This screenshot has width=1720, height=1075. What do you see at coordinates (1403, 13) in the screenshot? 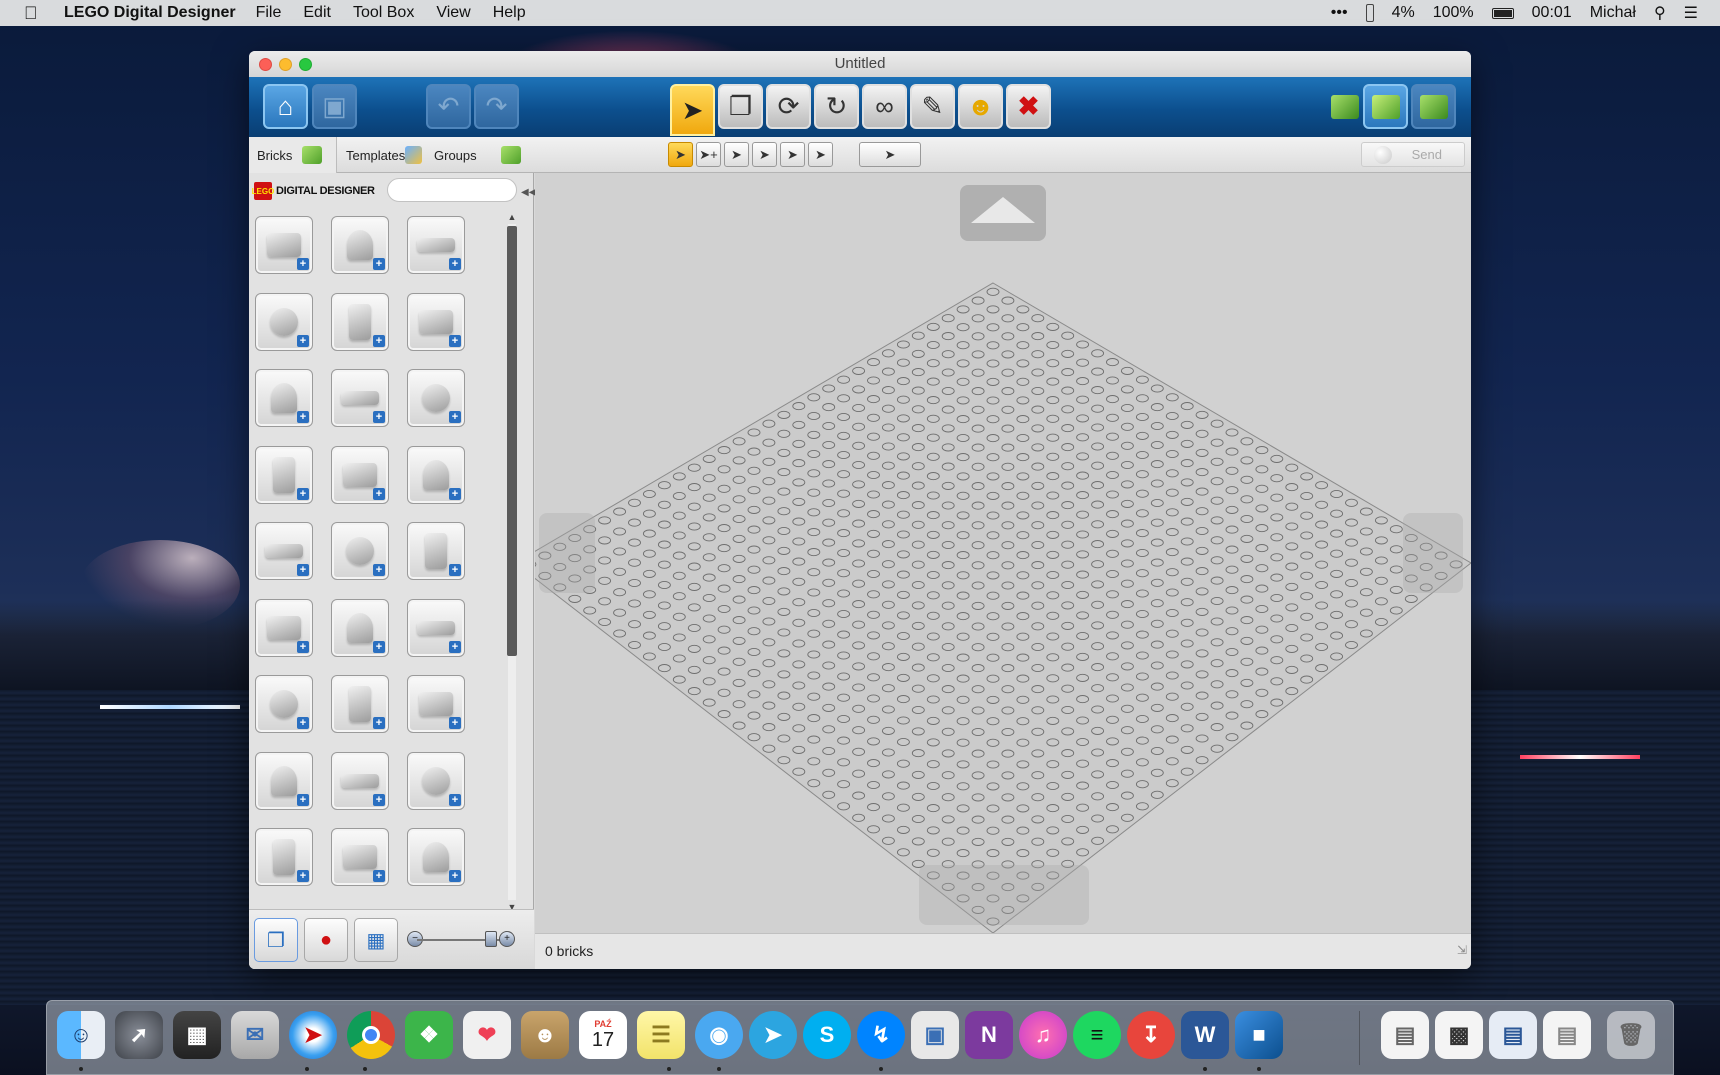
I see `cpu-usage: 4%` at bounding box center [1403, 13].